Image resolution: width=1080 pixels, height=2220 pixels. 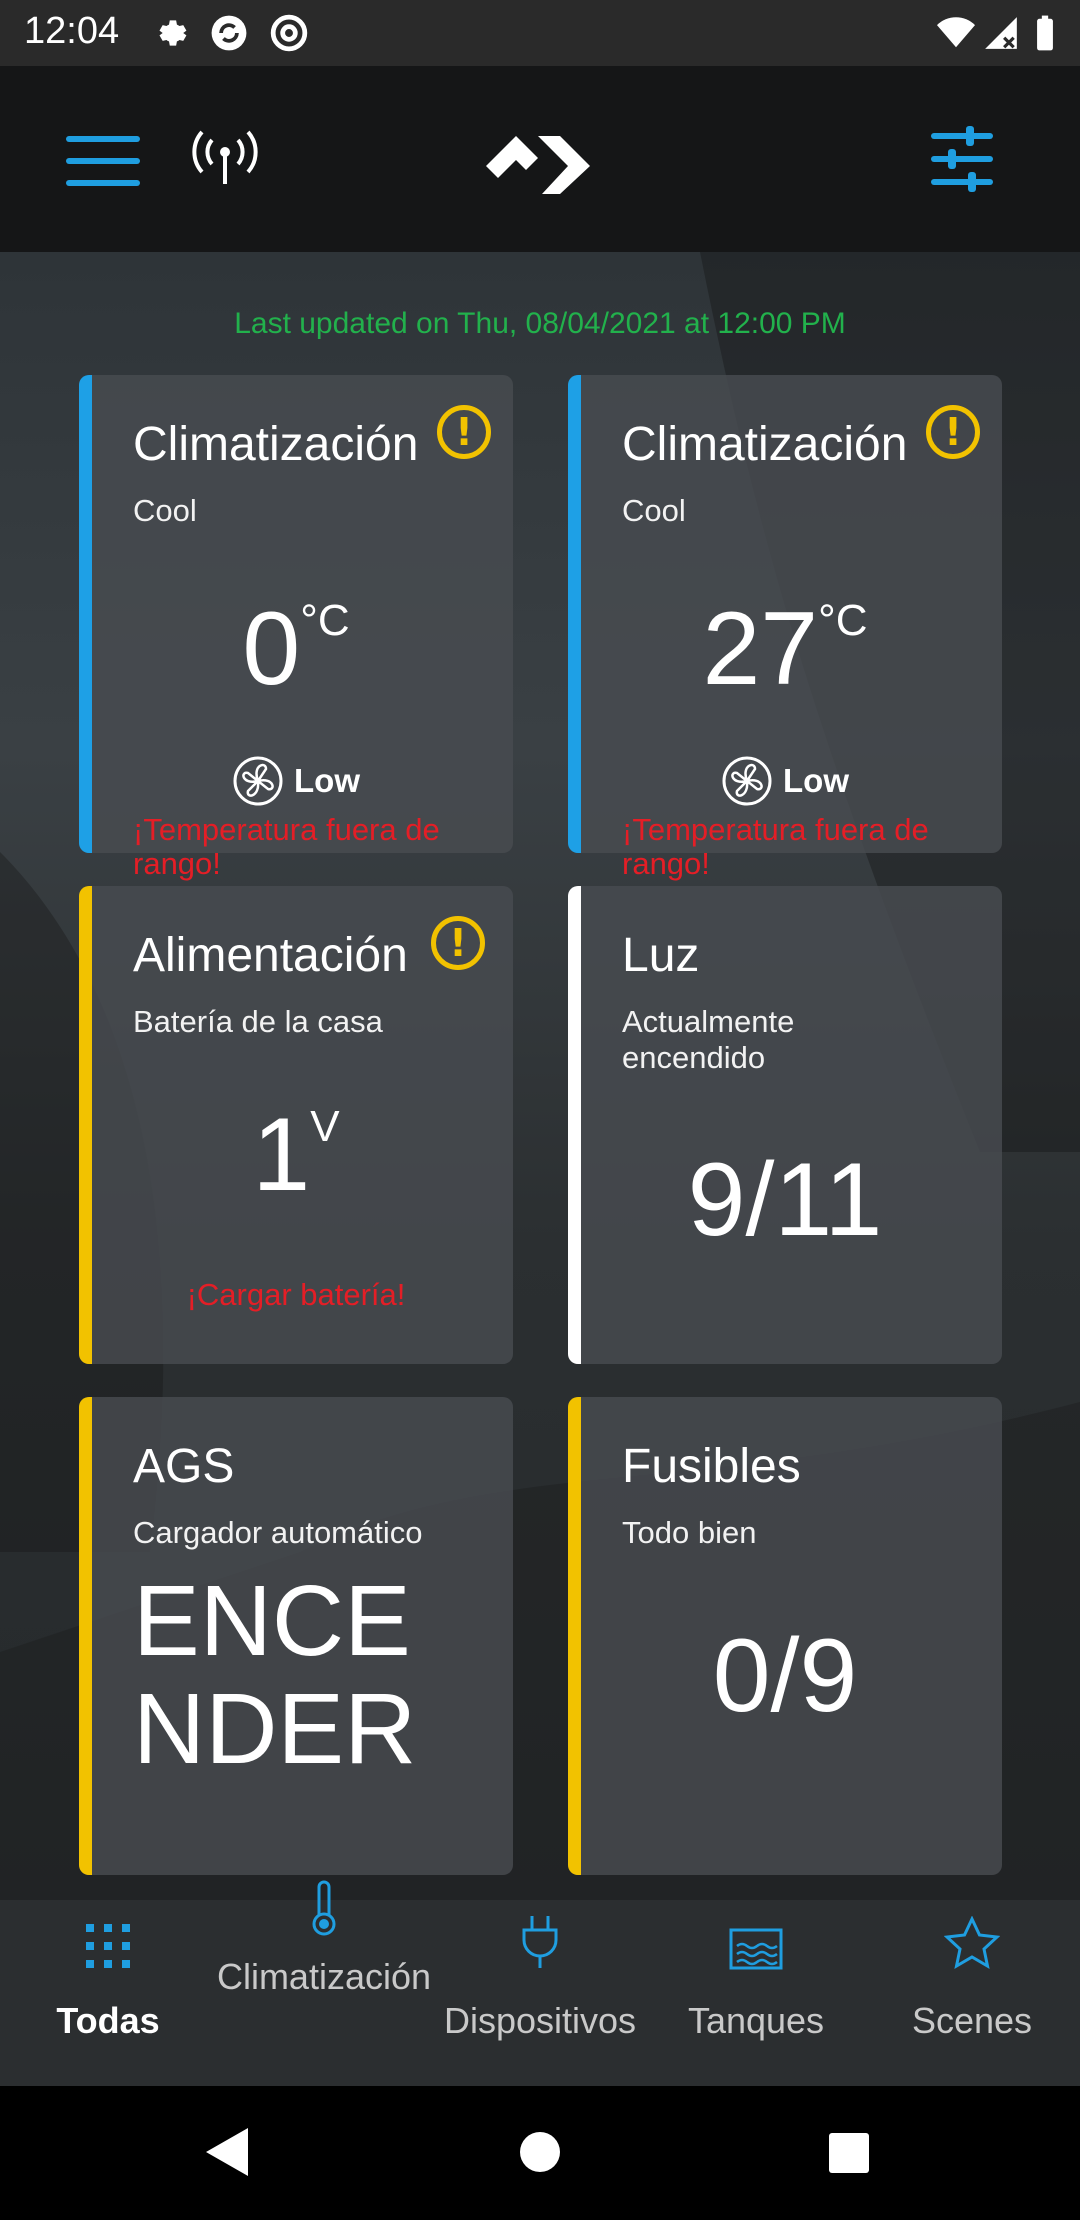 I want to click on tab-scenes: Scenes, so click(x=972, y=1993).